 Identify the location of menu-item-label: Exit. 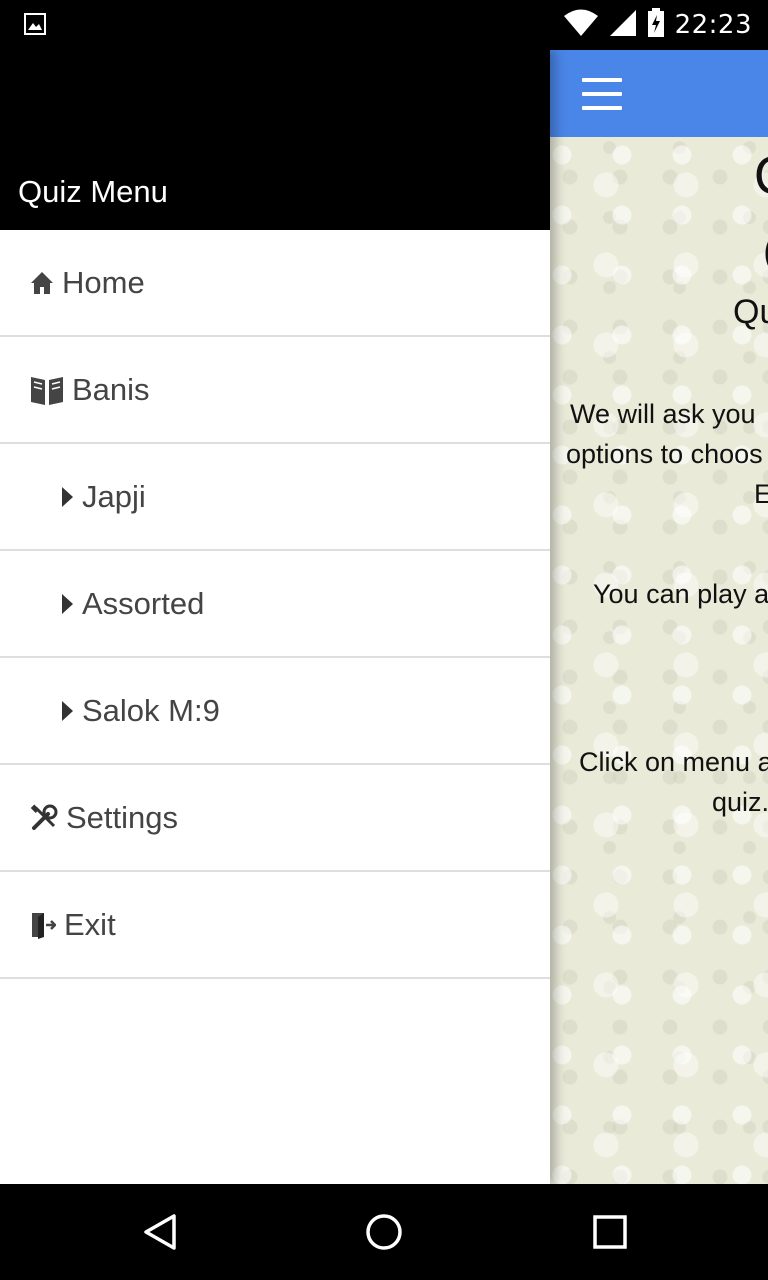
(90, 924).